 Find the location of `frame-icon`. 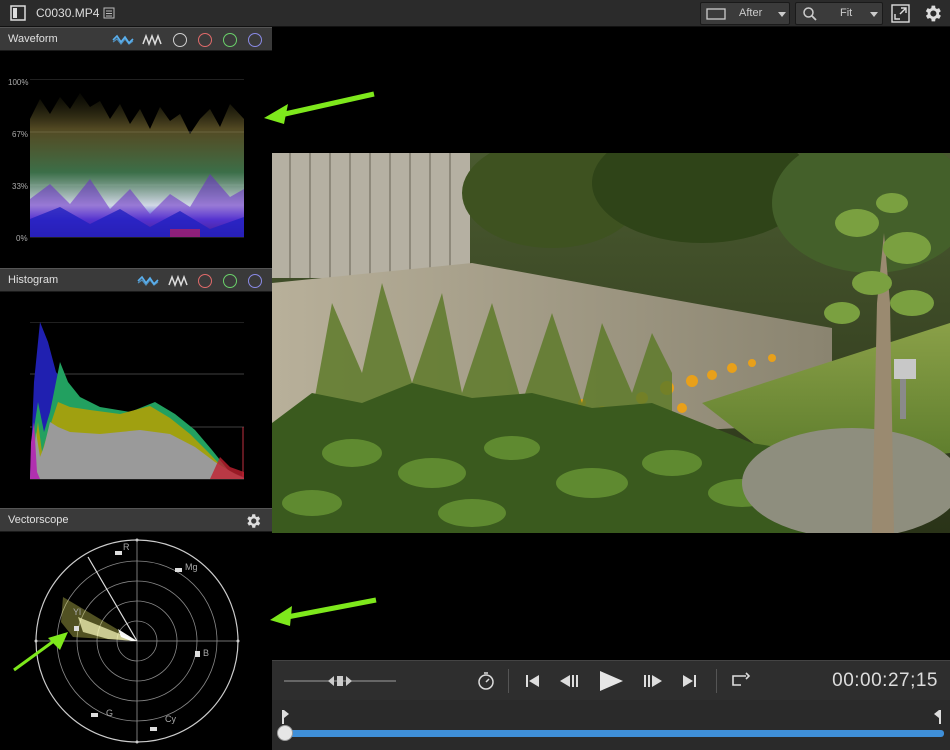

frame-icon is located at coordinates (716, 14).